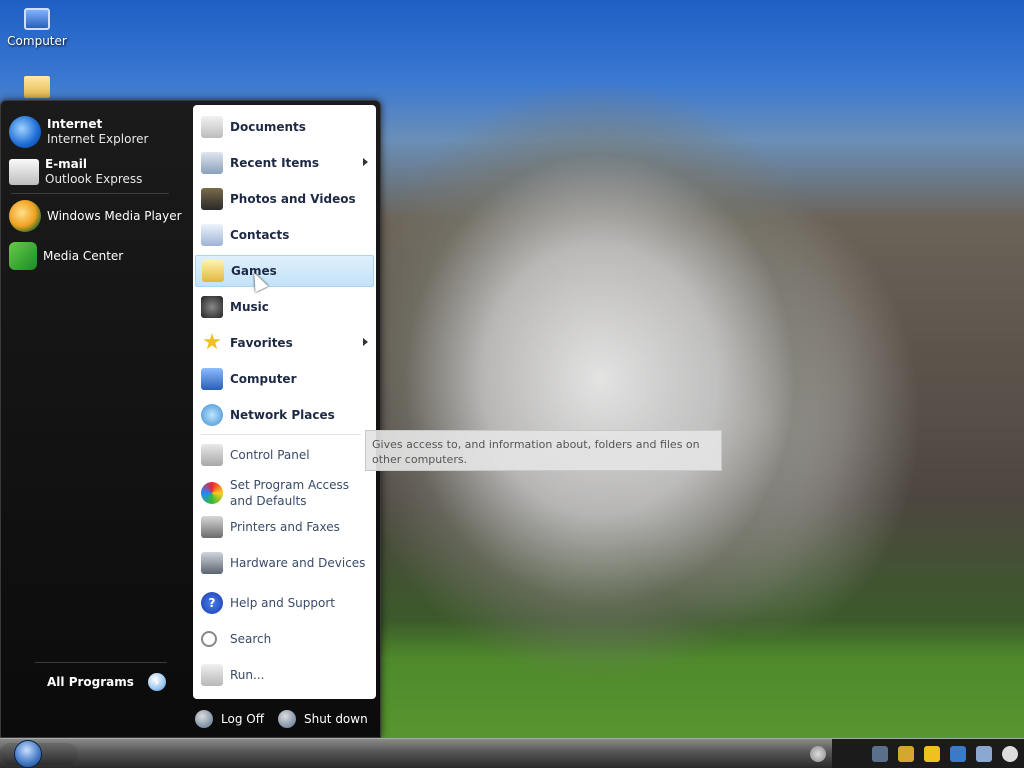  What do you see at coordinates (242, 719) in the screenshot?
I see `log-off-label: Log Off` at bounding box center [242, 719].